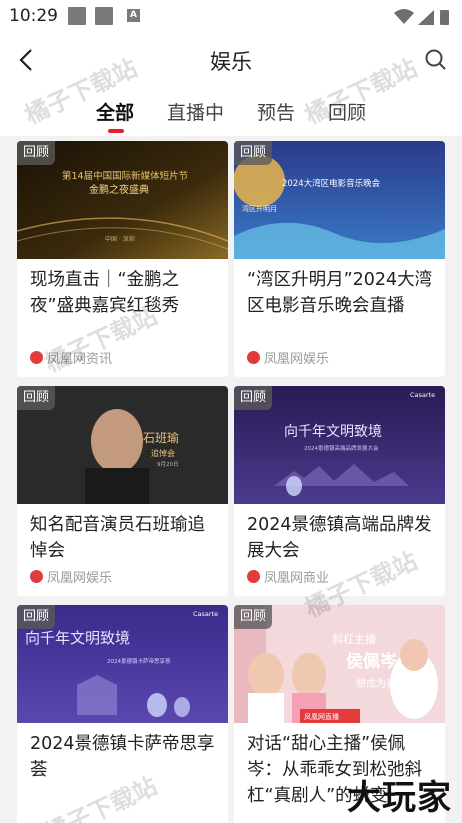 This screenshot has width=462, height=823. What do you see at coordinates (117, 538) in the screenshot?
I see `card-title: 知名配音演员石班瑜追悼会` at bounding box center [117, 538].